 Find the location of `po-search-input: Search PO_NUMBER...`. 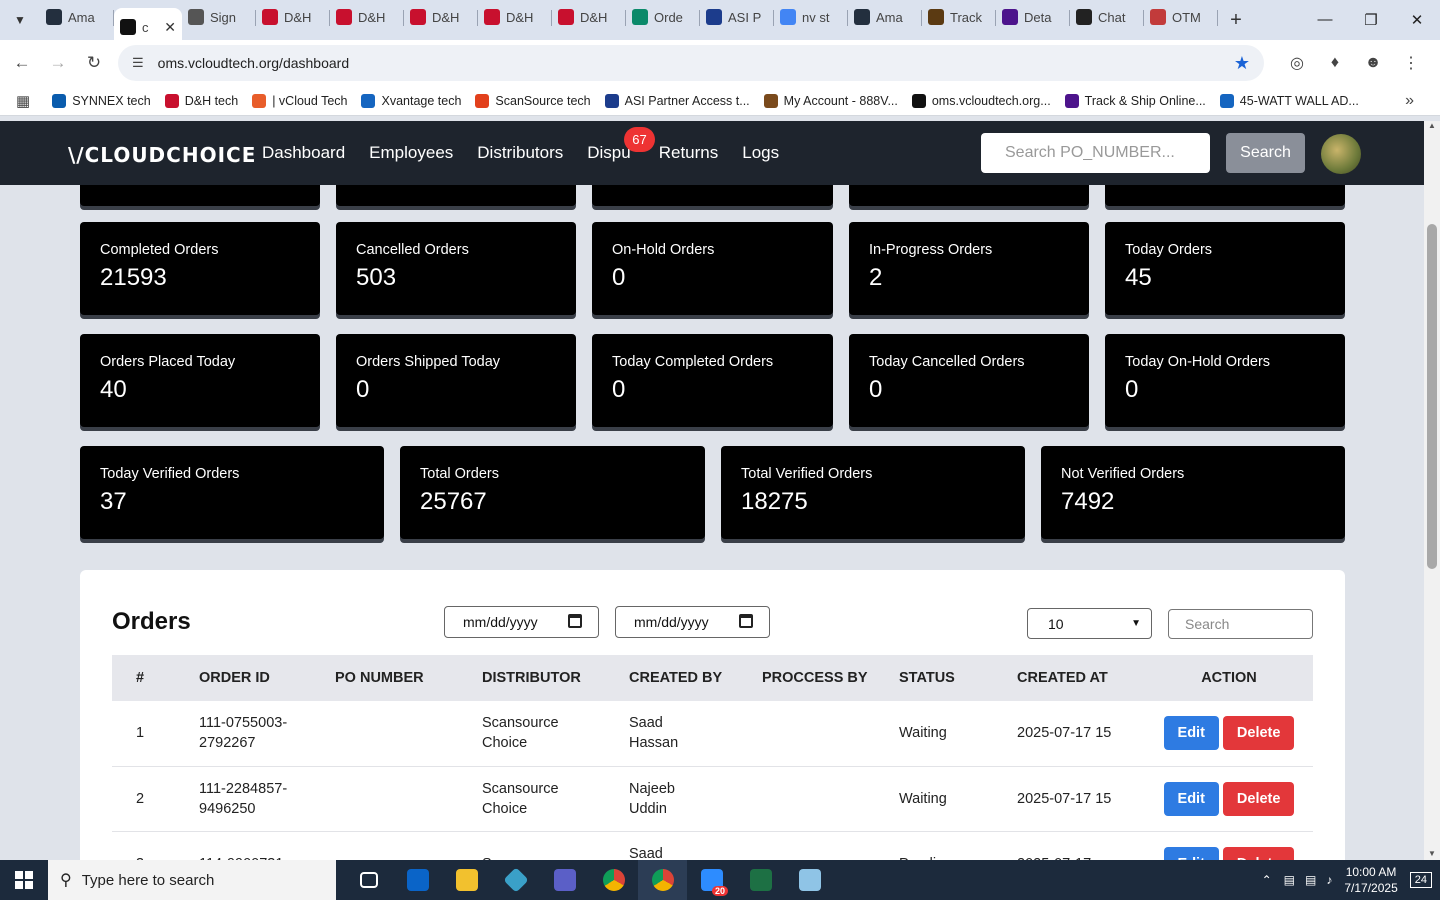

po-search-input: Search PO_NUMBER... is located at coordinates (1095, 153).